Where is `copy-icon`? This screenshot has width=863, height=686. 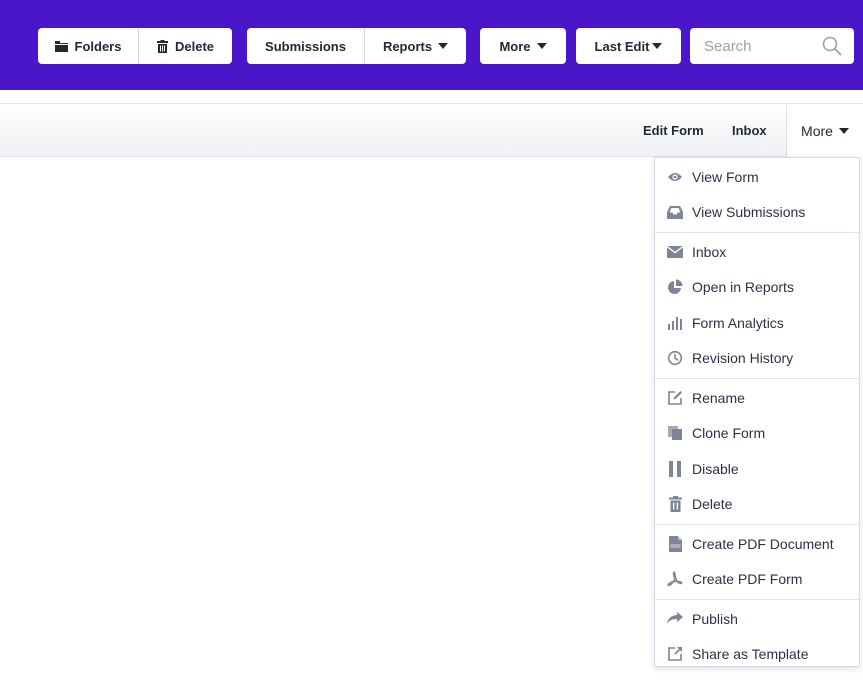 copy-icon is located at coordinates (675, 433).